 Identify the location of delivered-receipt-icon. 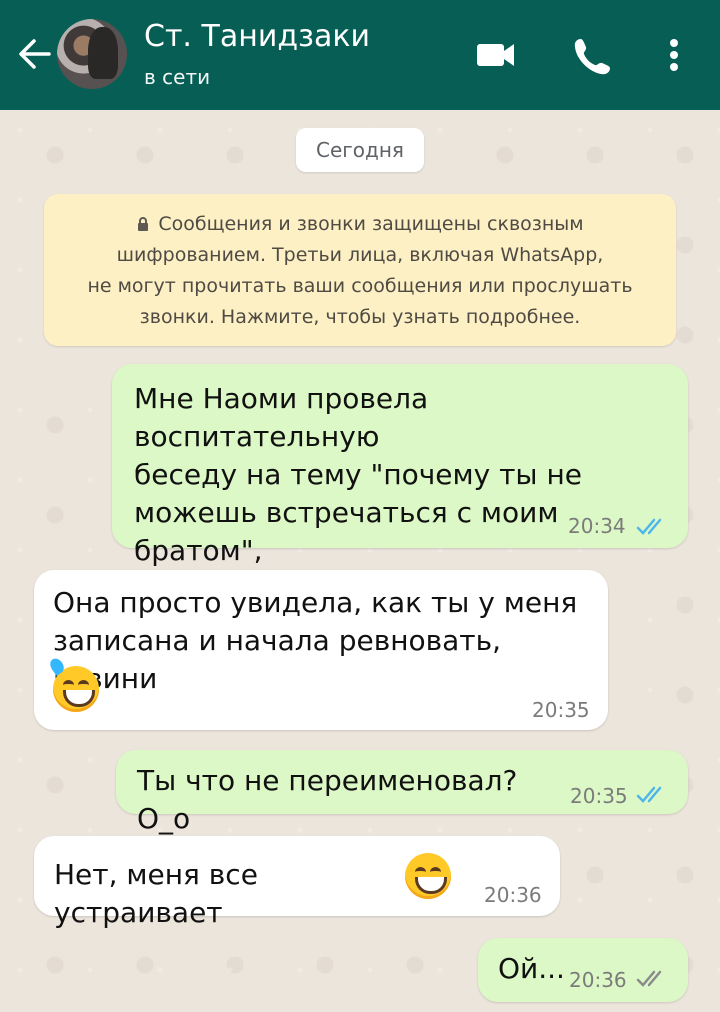
(649, 978).